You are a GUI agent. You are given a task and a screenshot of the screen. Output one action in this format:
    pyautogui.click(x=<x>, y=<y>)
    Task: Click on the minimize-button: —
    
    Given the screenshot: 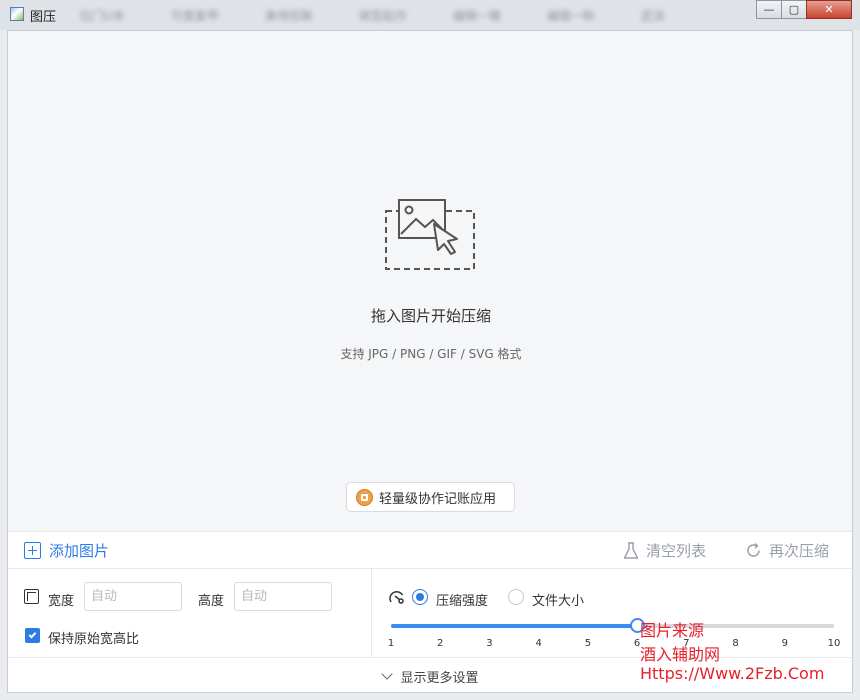 What is the action you would take?
    pyautogui.click(x=769, y=9)
    